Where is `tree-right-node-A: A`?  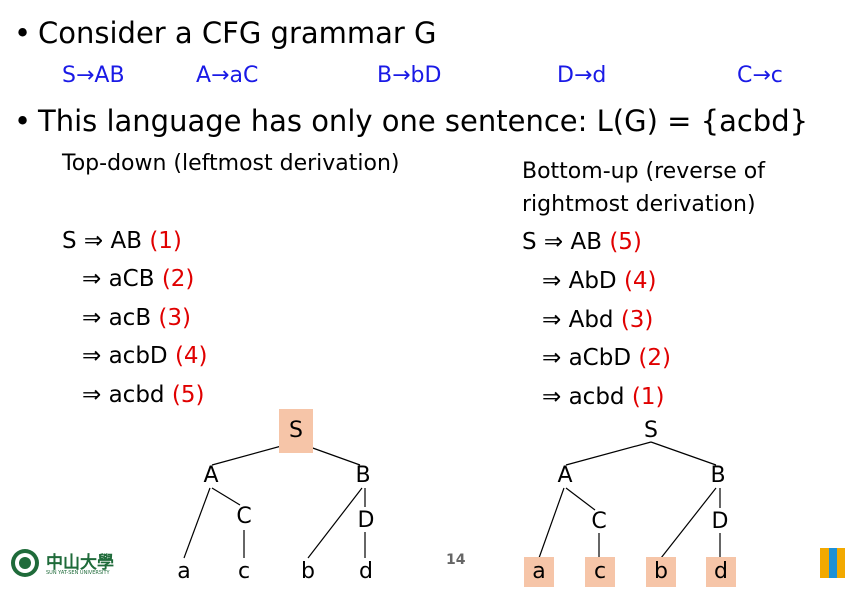
tree-right-node-A: A is located at coordinates (565, 475).